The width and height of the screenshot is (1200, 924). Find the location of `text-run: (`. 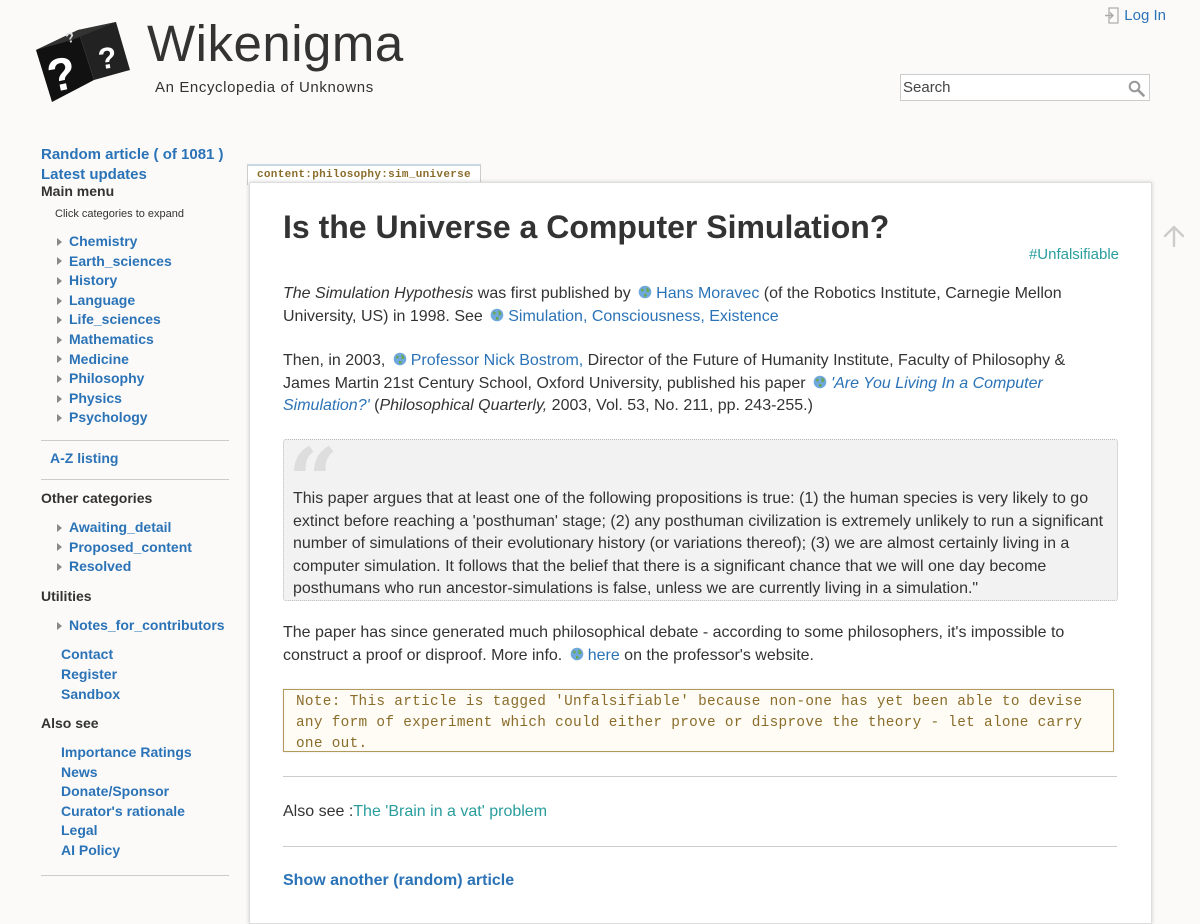

text-run: ( is located at coordinates (374, 405).